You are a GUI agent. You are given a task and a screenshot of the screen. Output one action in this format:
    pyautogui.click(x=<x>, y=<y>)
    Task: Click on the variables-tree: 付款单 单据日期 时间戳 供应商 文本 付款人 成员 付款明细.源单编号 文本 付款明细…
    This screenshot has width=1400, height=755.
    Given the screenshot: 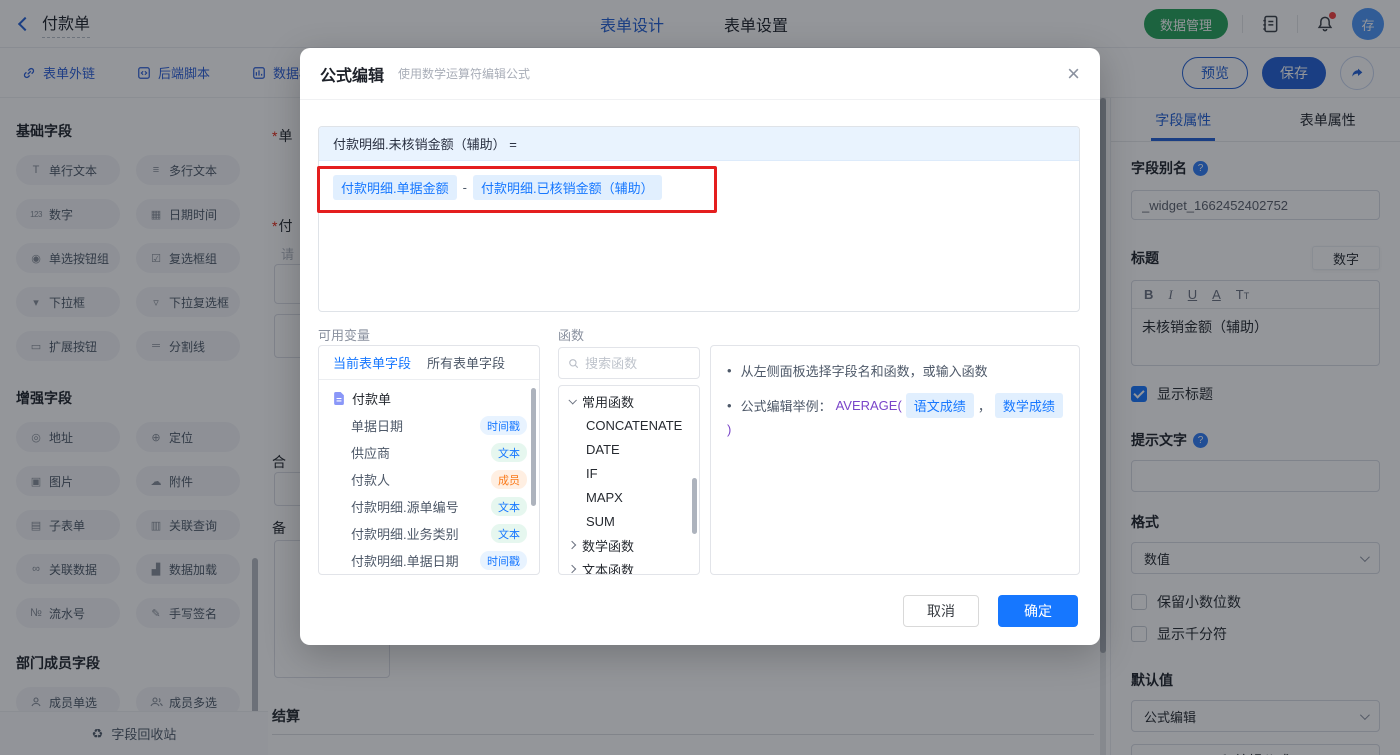 What is the action you would take?
    pyautogui.click(x=429, y=477)
    